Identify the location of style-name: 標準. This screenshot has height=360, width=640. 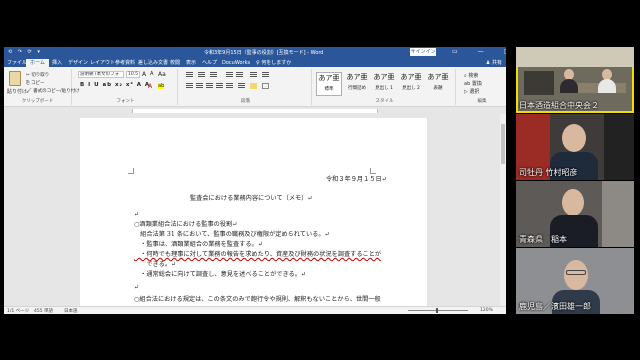
(329, 89).